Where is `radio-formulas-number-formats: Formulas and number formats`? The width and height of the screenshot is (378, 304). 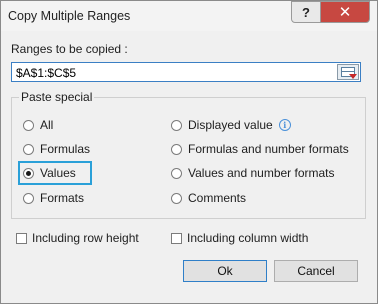
radio-formulas-number-formats: Formulas and number formats is located at coordinates (260, 149).